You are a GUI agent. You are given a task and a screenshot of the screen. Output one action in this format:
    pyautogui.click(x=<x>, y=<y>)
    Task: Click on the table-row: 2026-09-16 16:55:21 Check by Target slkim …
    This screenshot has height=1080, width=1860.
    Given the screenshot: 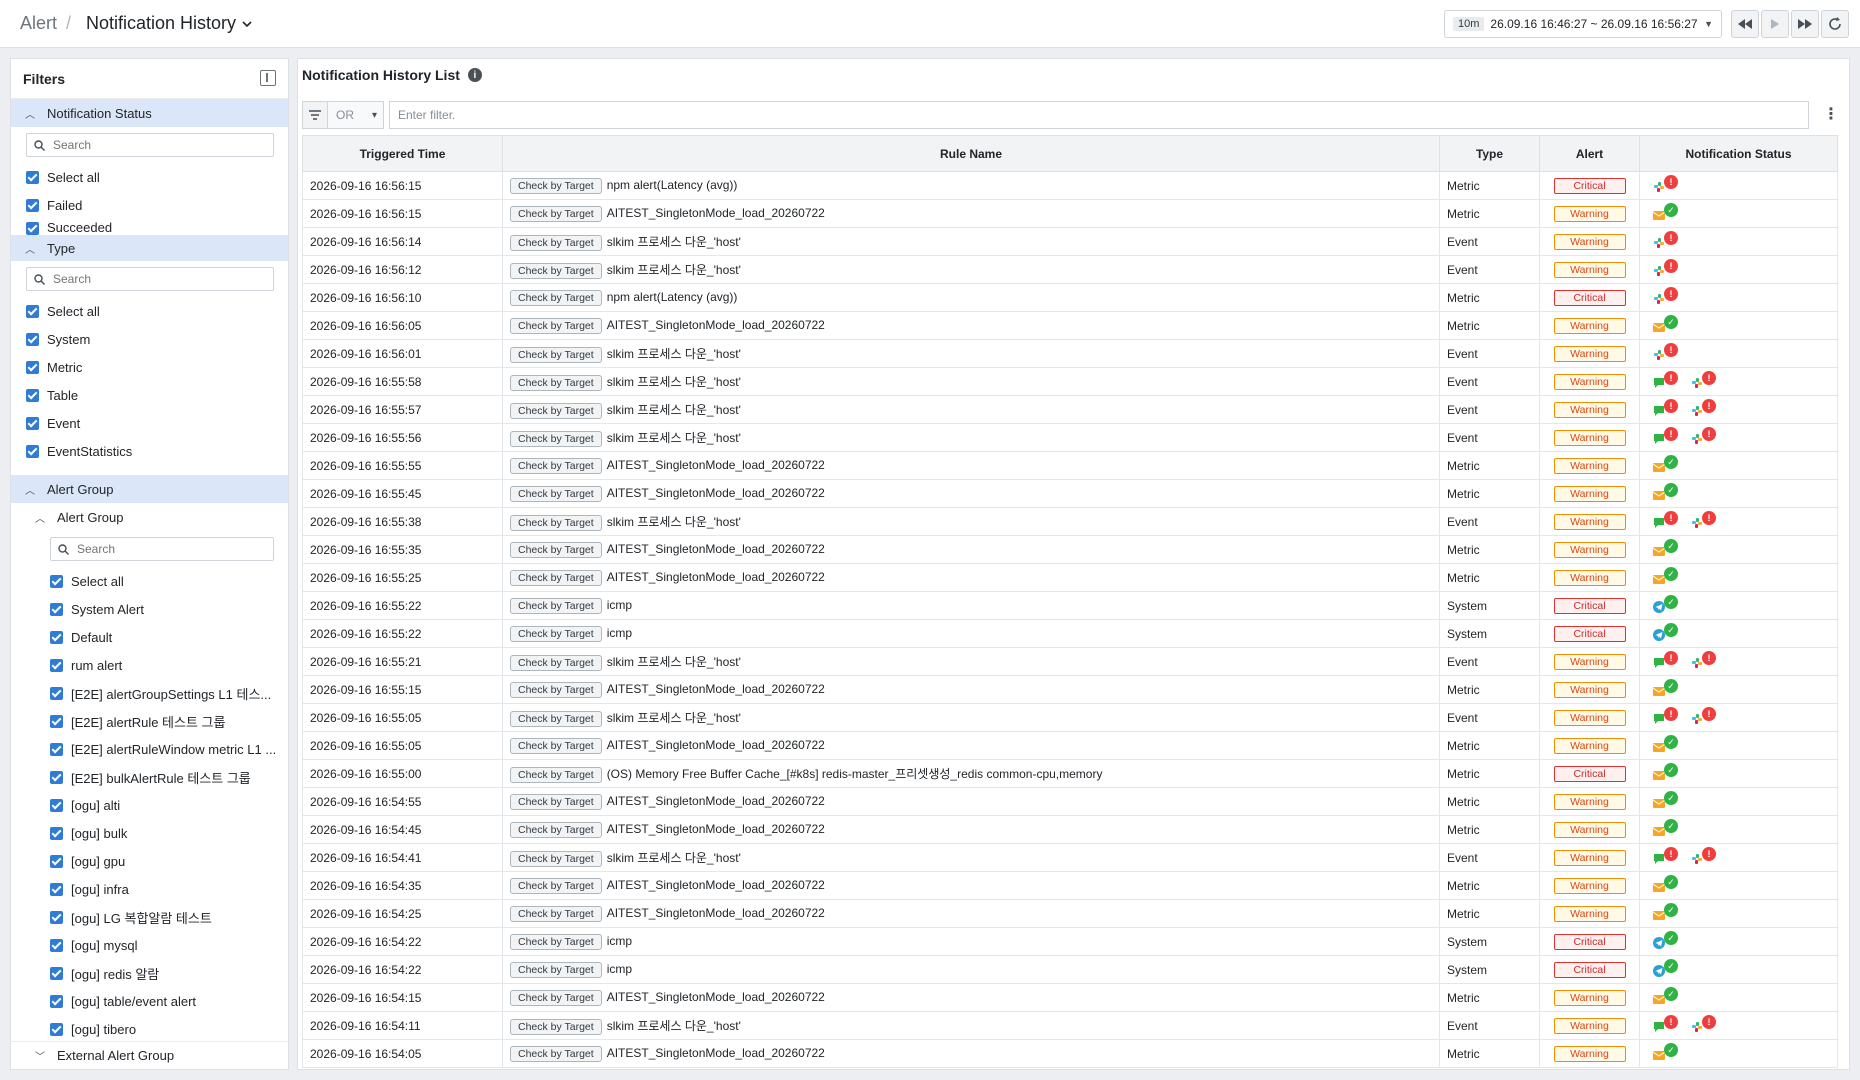 What is the action you would take?
    pyautogui.click(x=1070, y=661)
    